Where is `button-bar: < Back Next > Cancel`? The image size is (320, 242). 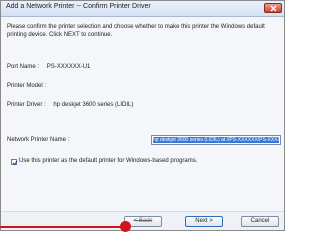 button-bar: < Back Next > Cancel is located at coordinates (142, 220).